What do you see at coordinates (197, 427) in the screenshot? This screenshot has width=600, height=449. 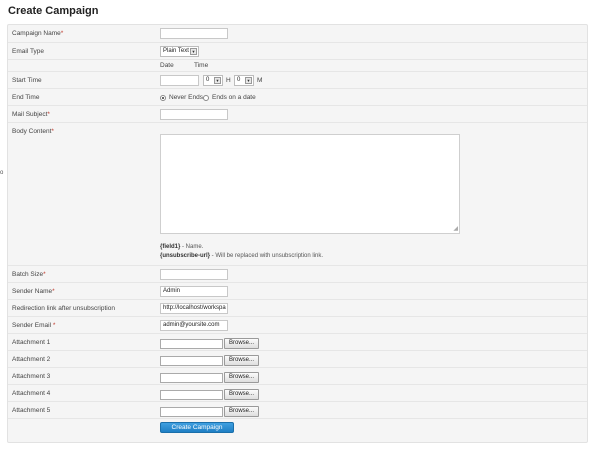 I see `create-campaign-button: Create Campaign` at bounding box center [197, 427].